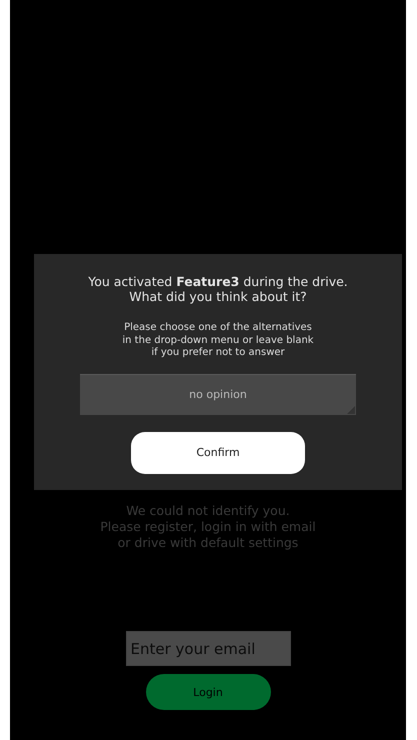 The image size is (417, 740). What do you see at coordinates (218, 289) in the screenshot?
I see `dialog-question: You activated Feature3 during the drive. What did you think about it?` at bounding box center [218, 289].